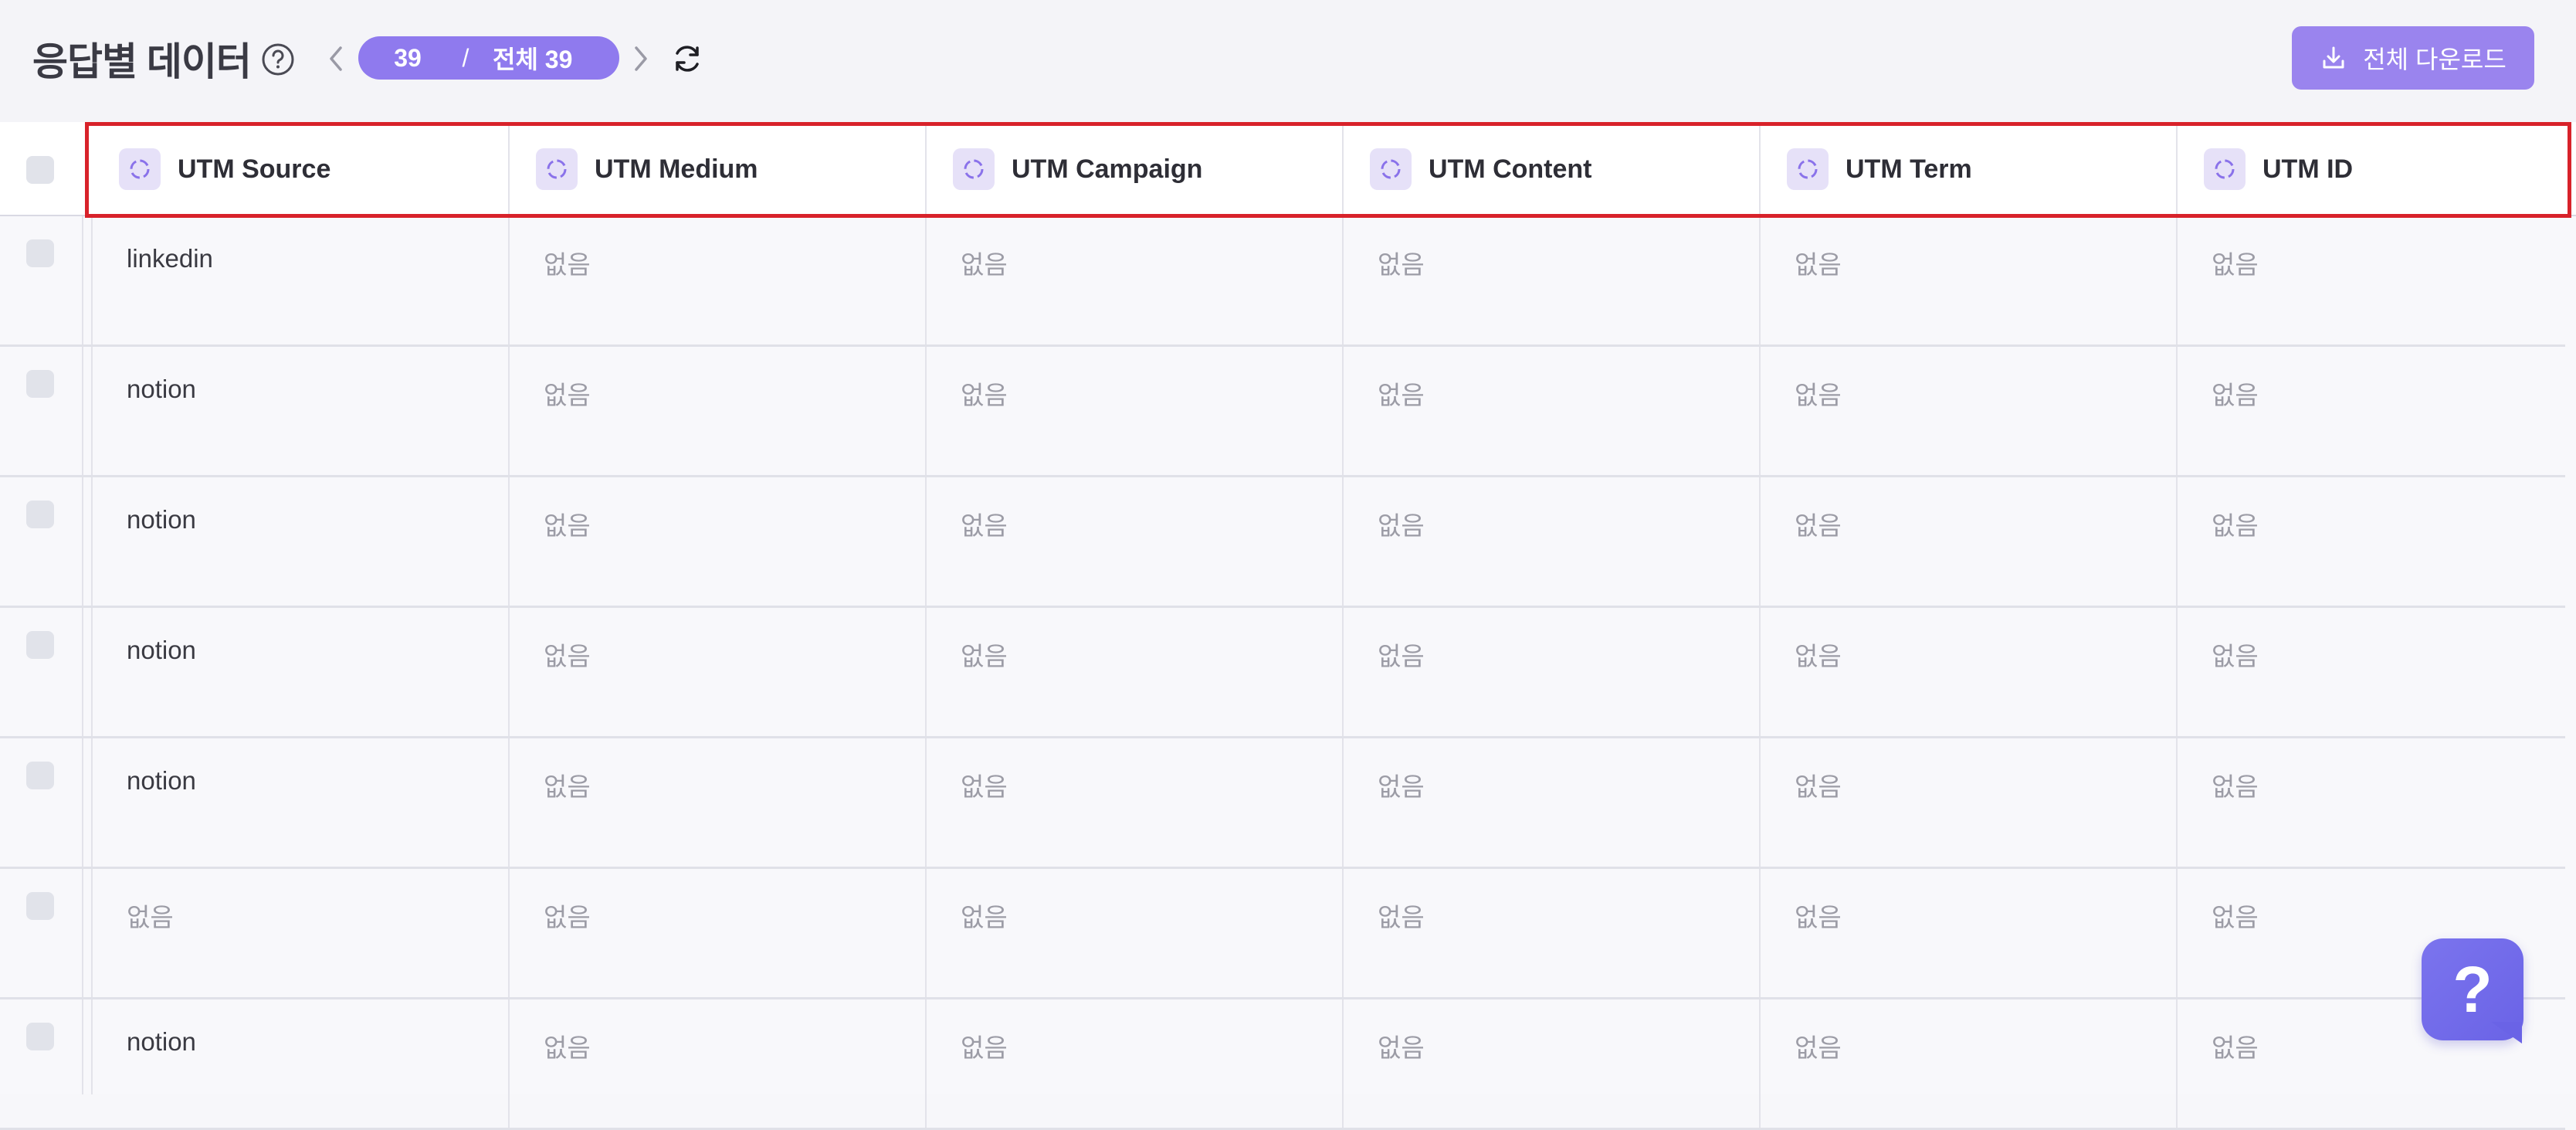 The height and width of the screenshot is (1130, 2576). I want to click on table-cell: linkedin, so click(301, 280).